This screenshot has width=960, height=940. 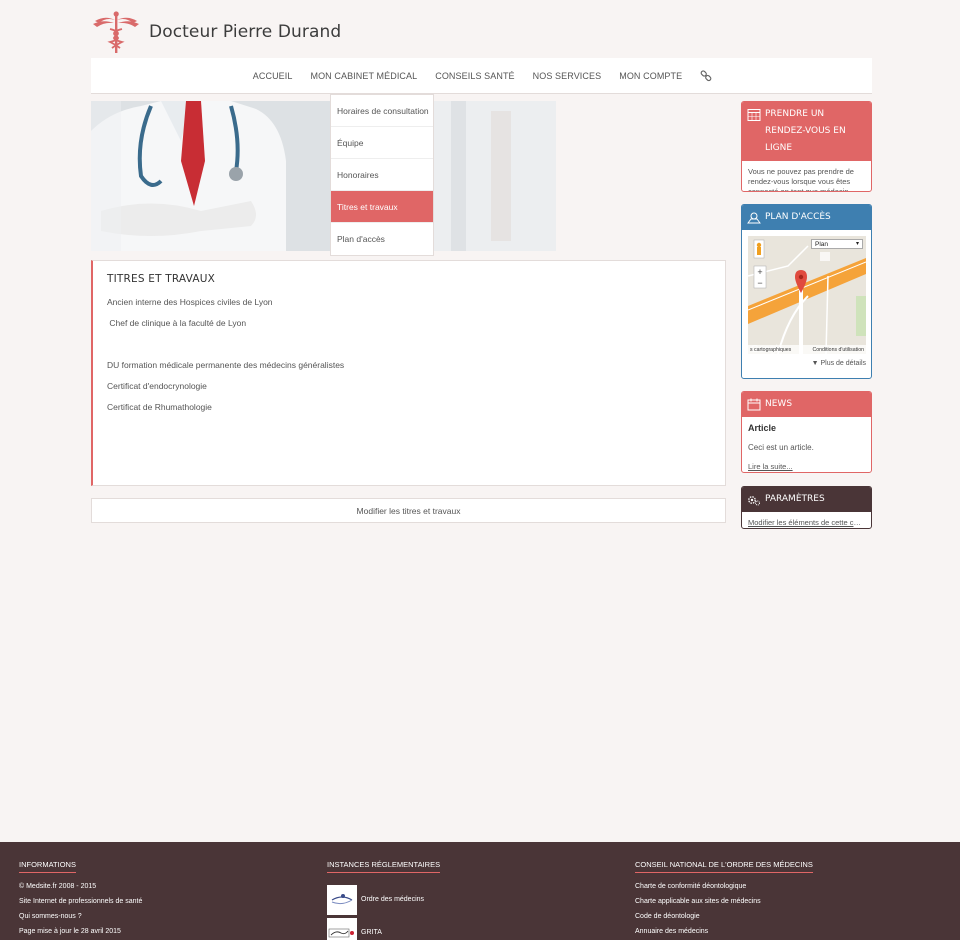 I want to click on ordre-medecins-logo-icon, so click(x=342, y=899).